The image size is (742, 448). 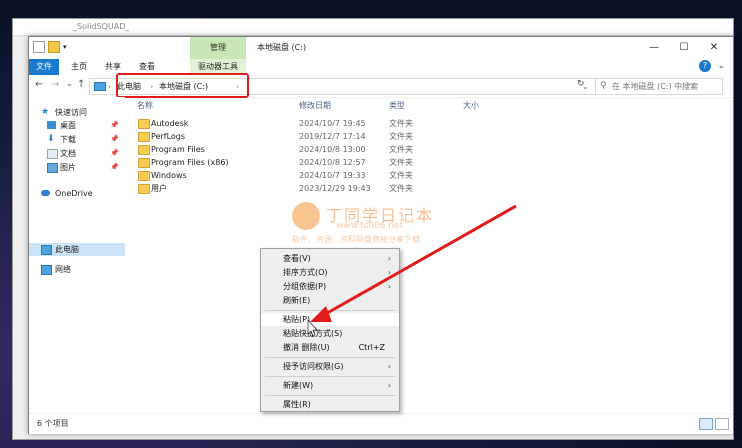 What do you see at coordinates (321, 314) in the screenshot?
I see `arrow-head` at bounding box center [321, 314].